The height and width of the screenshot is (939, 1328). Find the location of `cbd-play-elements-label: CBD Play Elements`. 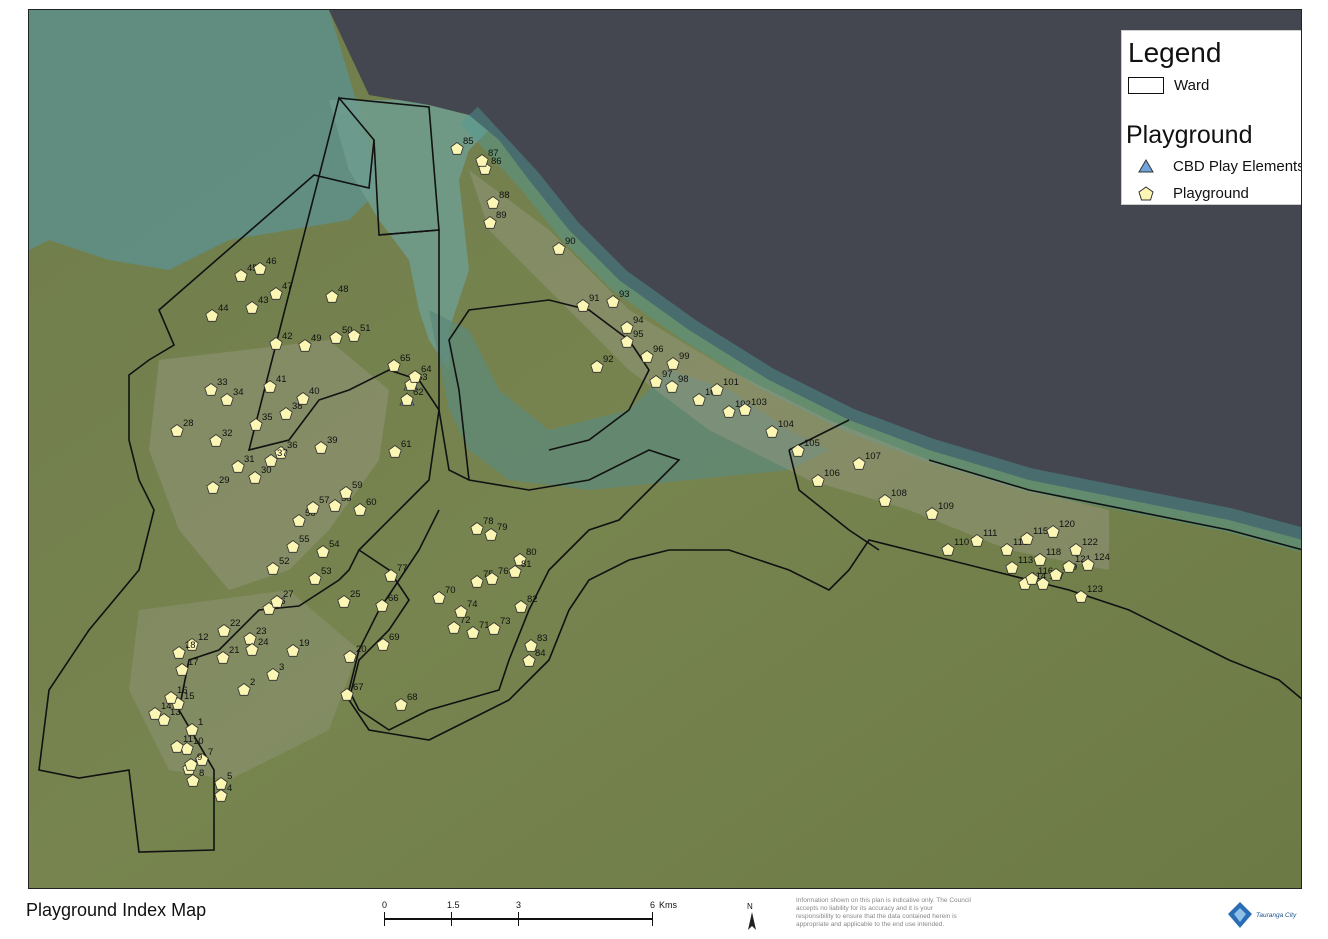

cbd-play-elements-label: CBD Play Elements is located at coordinates (1237, 166).